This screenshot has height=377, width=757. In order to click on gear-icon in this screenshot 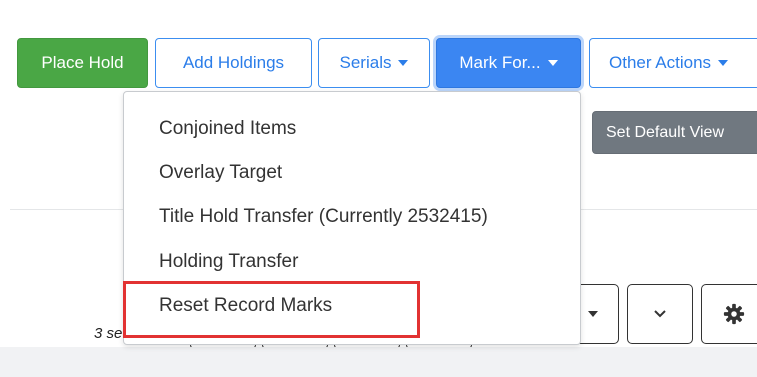, I will do `click(734, 314)`.